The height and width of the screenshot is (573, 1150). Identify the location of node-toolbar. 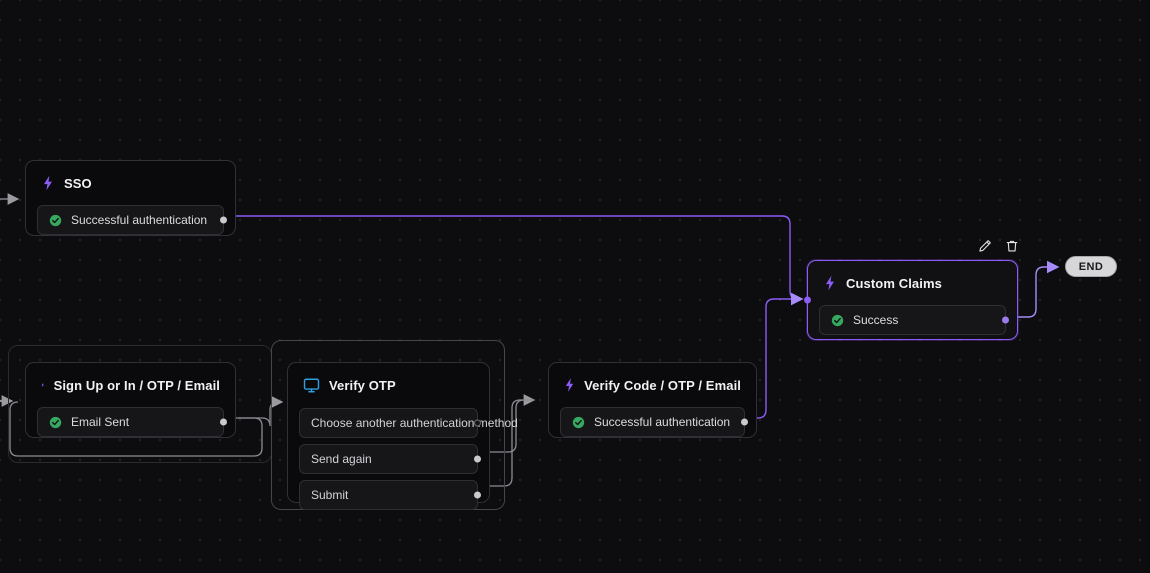
(998, 245).